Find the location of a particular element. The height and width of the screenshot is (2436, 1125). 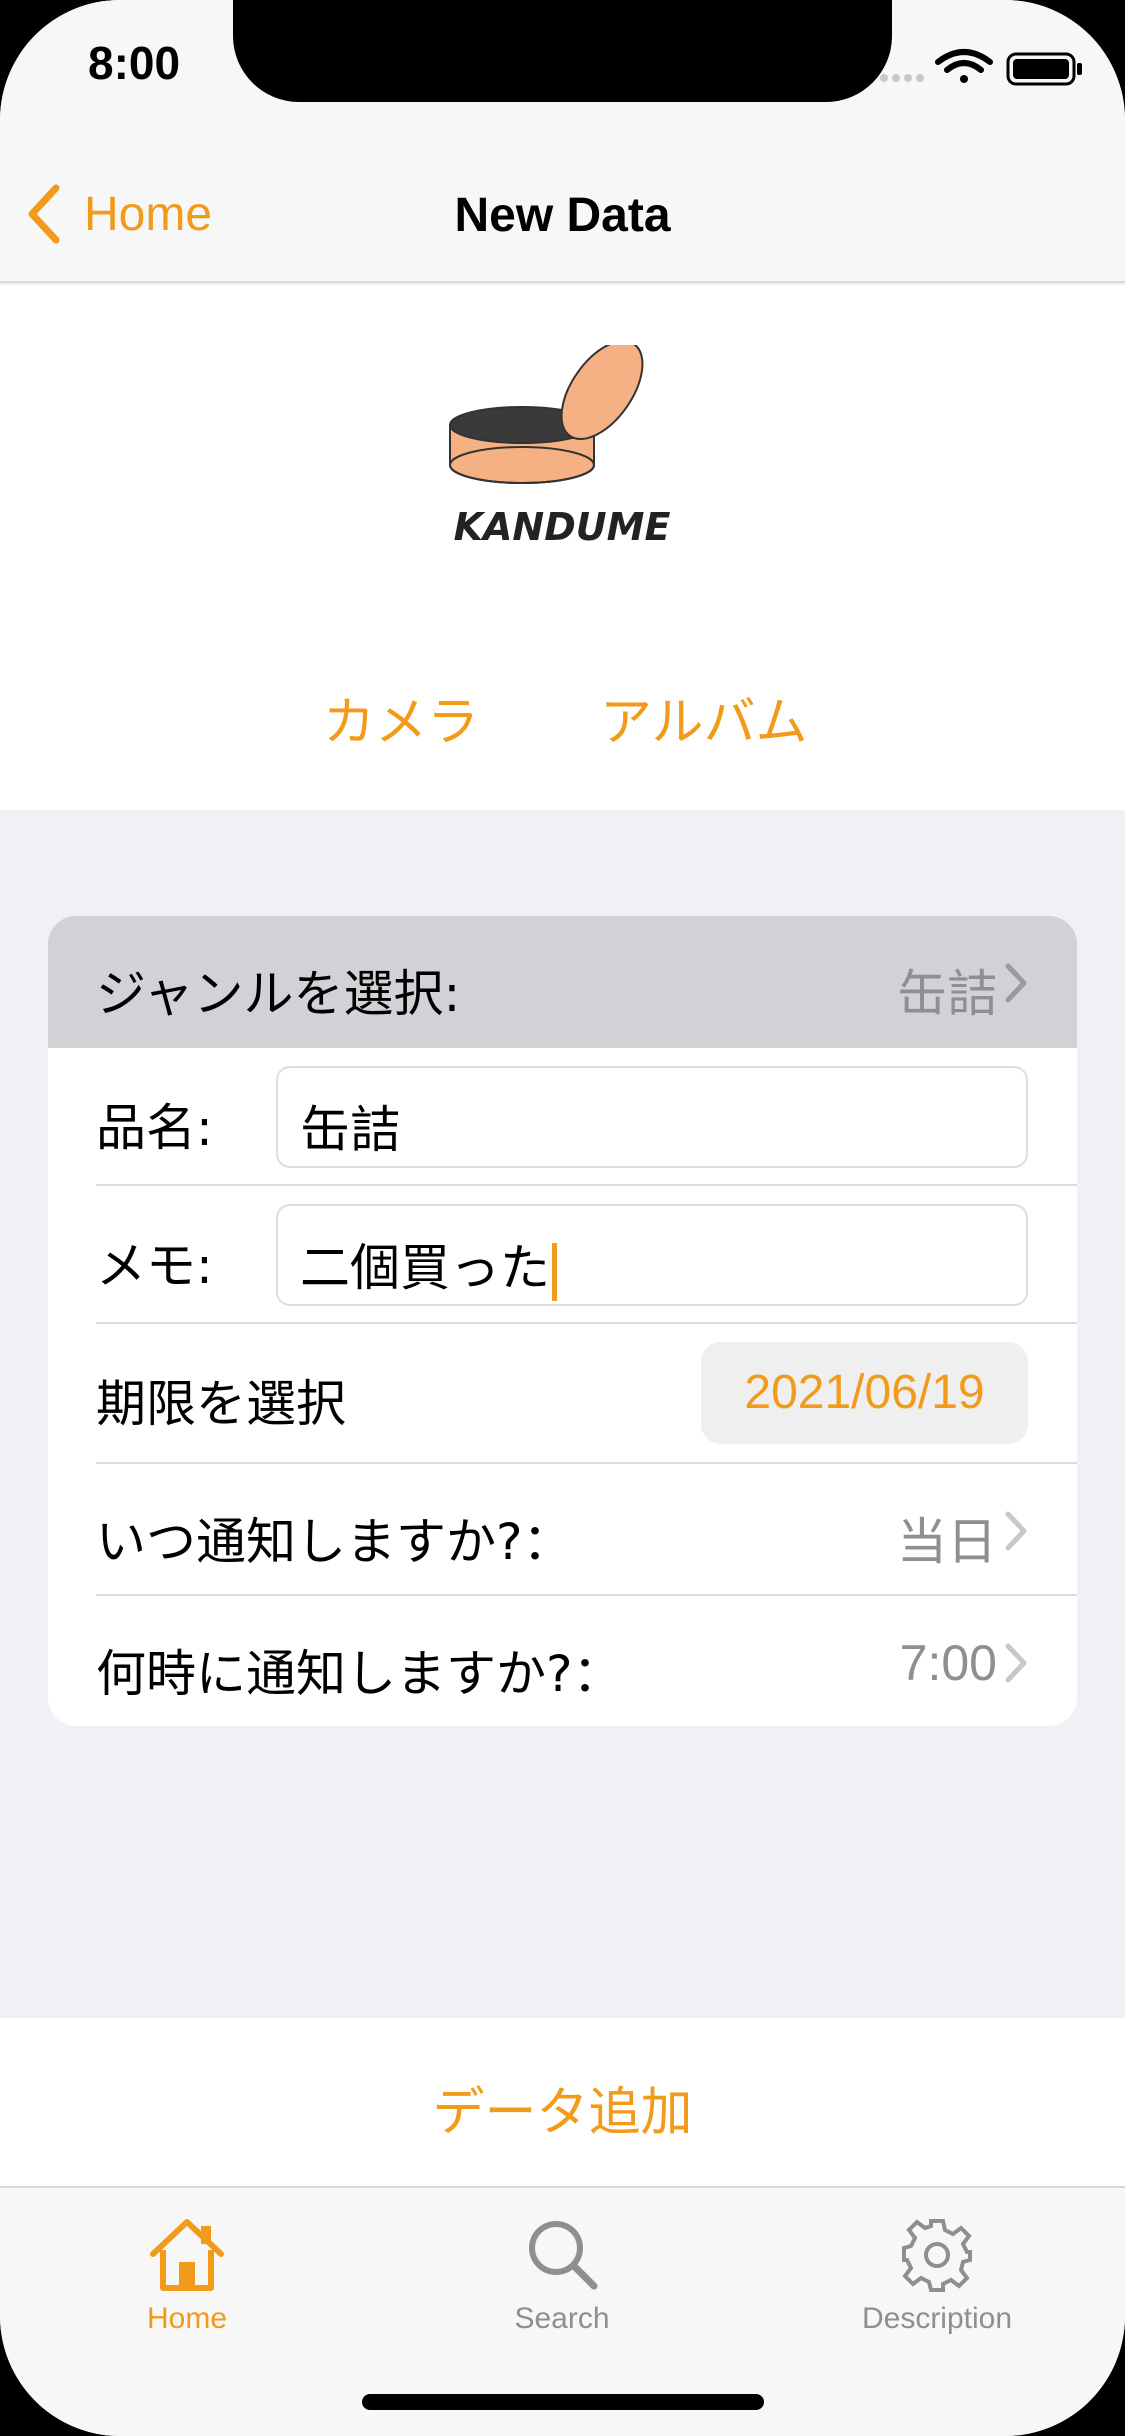

tab-home-label: Home is located at coordinates (187, 2318).